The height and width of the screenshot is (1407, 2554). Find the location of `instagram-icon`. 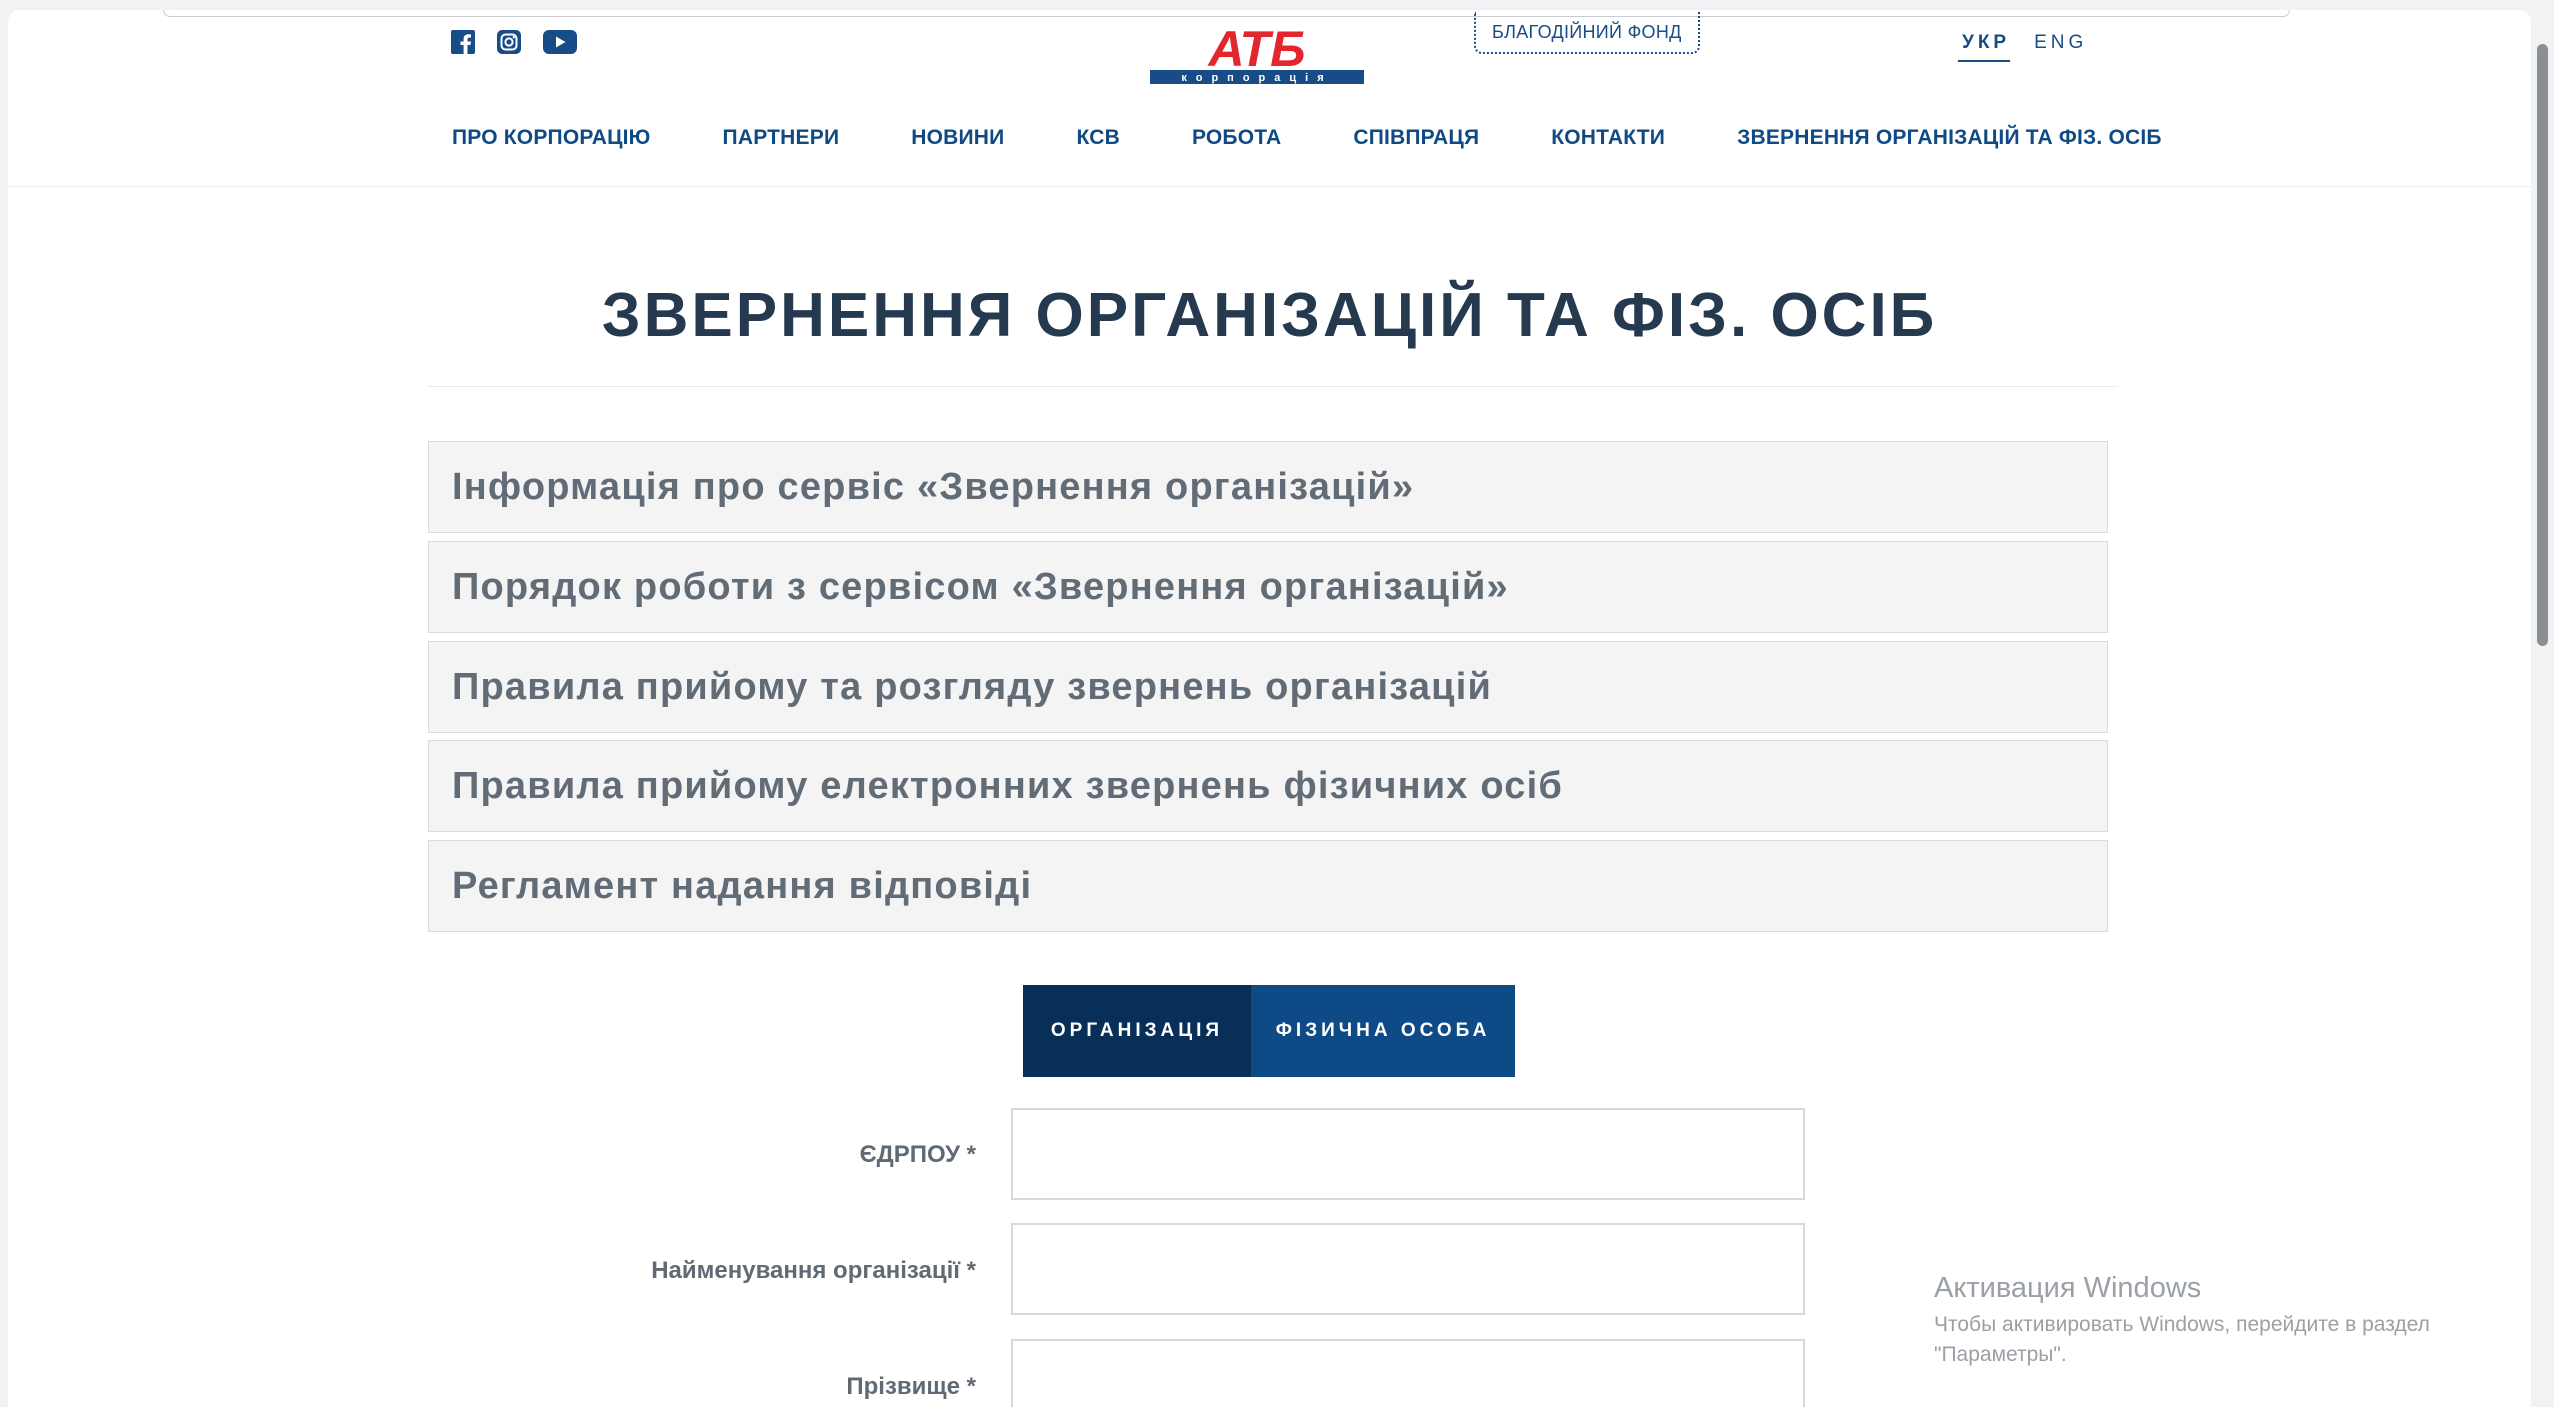

instagram-icon is located at coordinates (509, 42).